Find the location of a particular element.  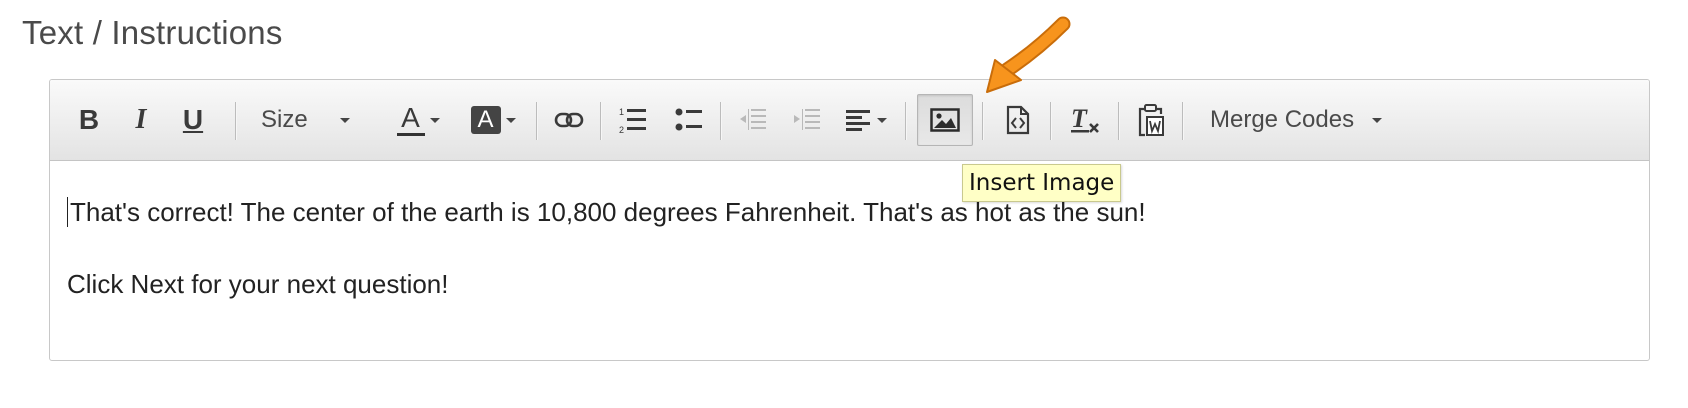

section-title: Text / Instructions is located at coordinates (152, 32).